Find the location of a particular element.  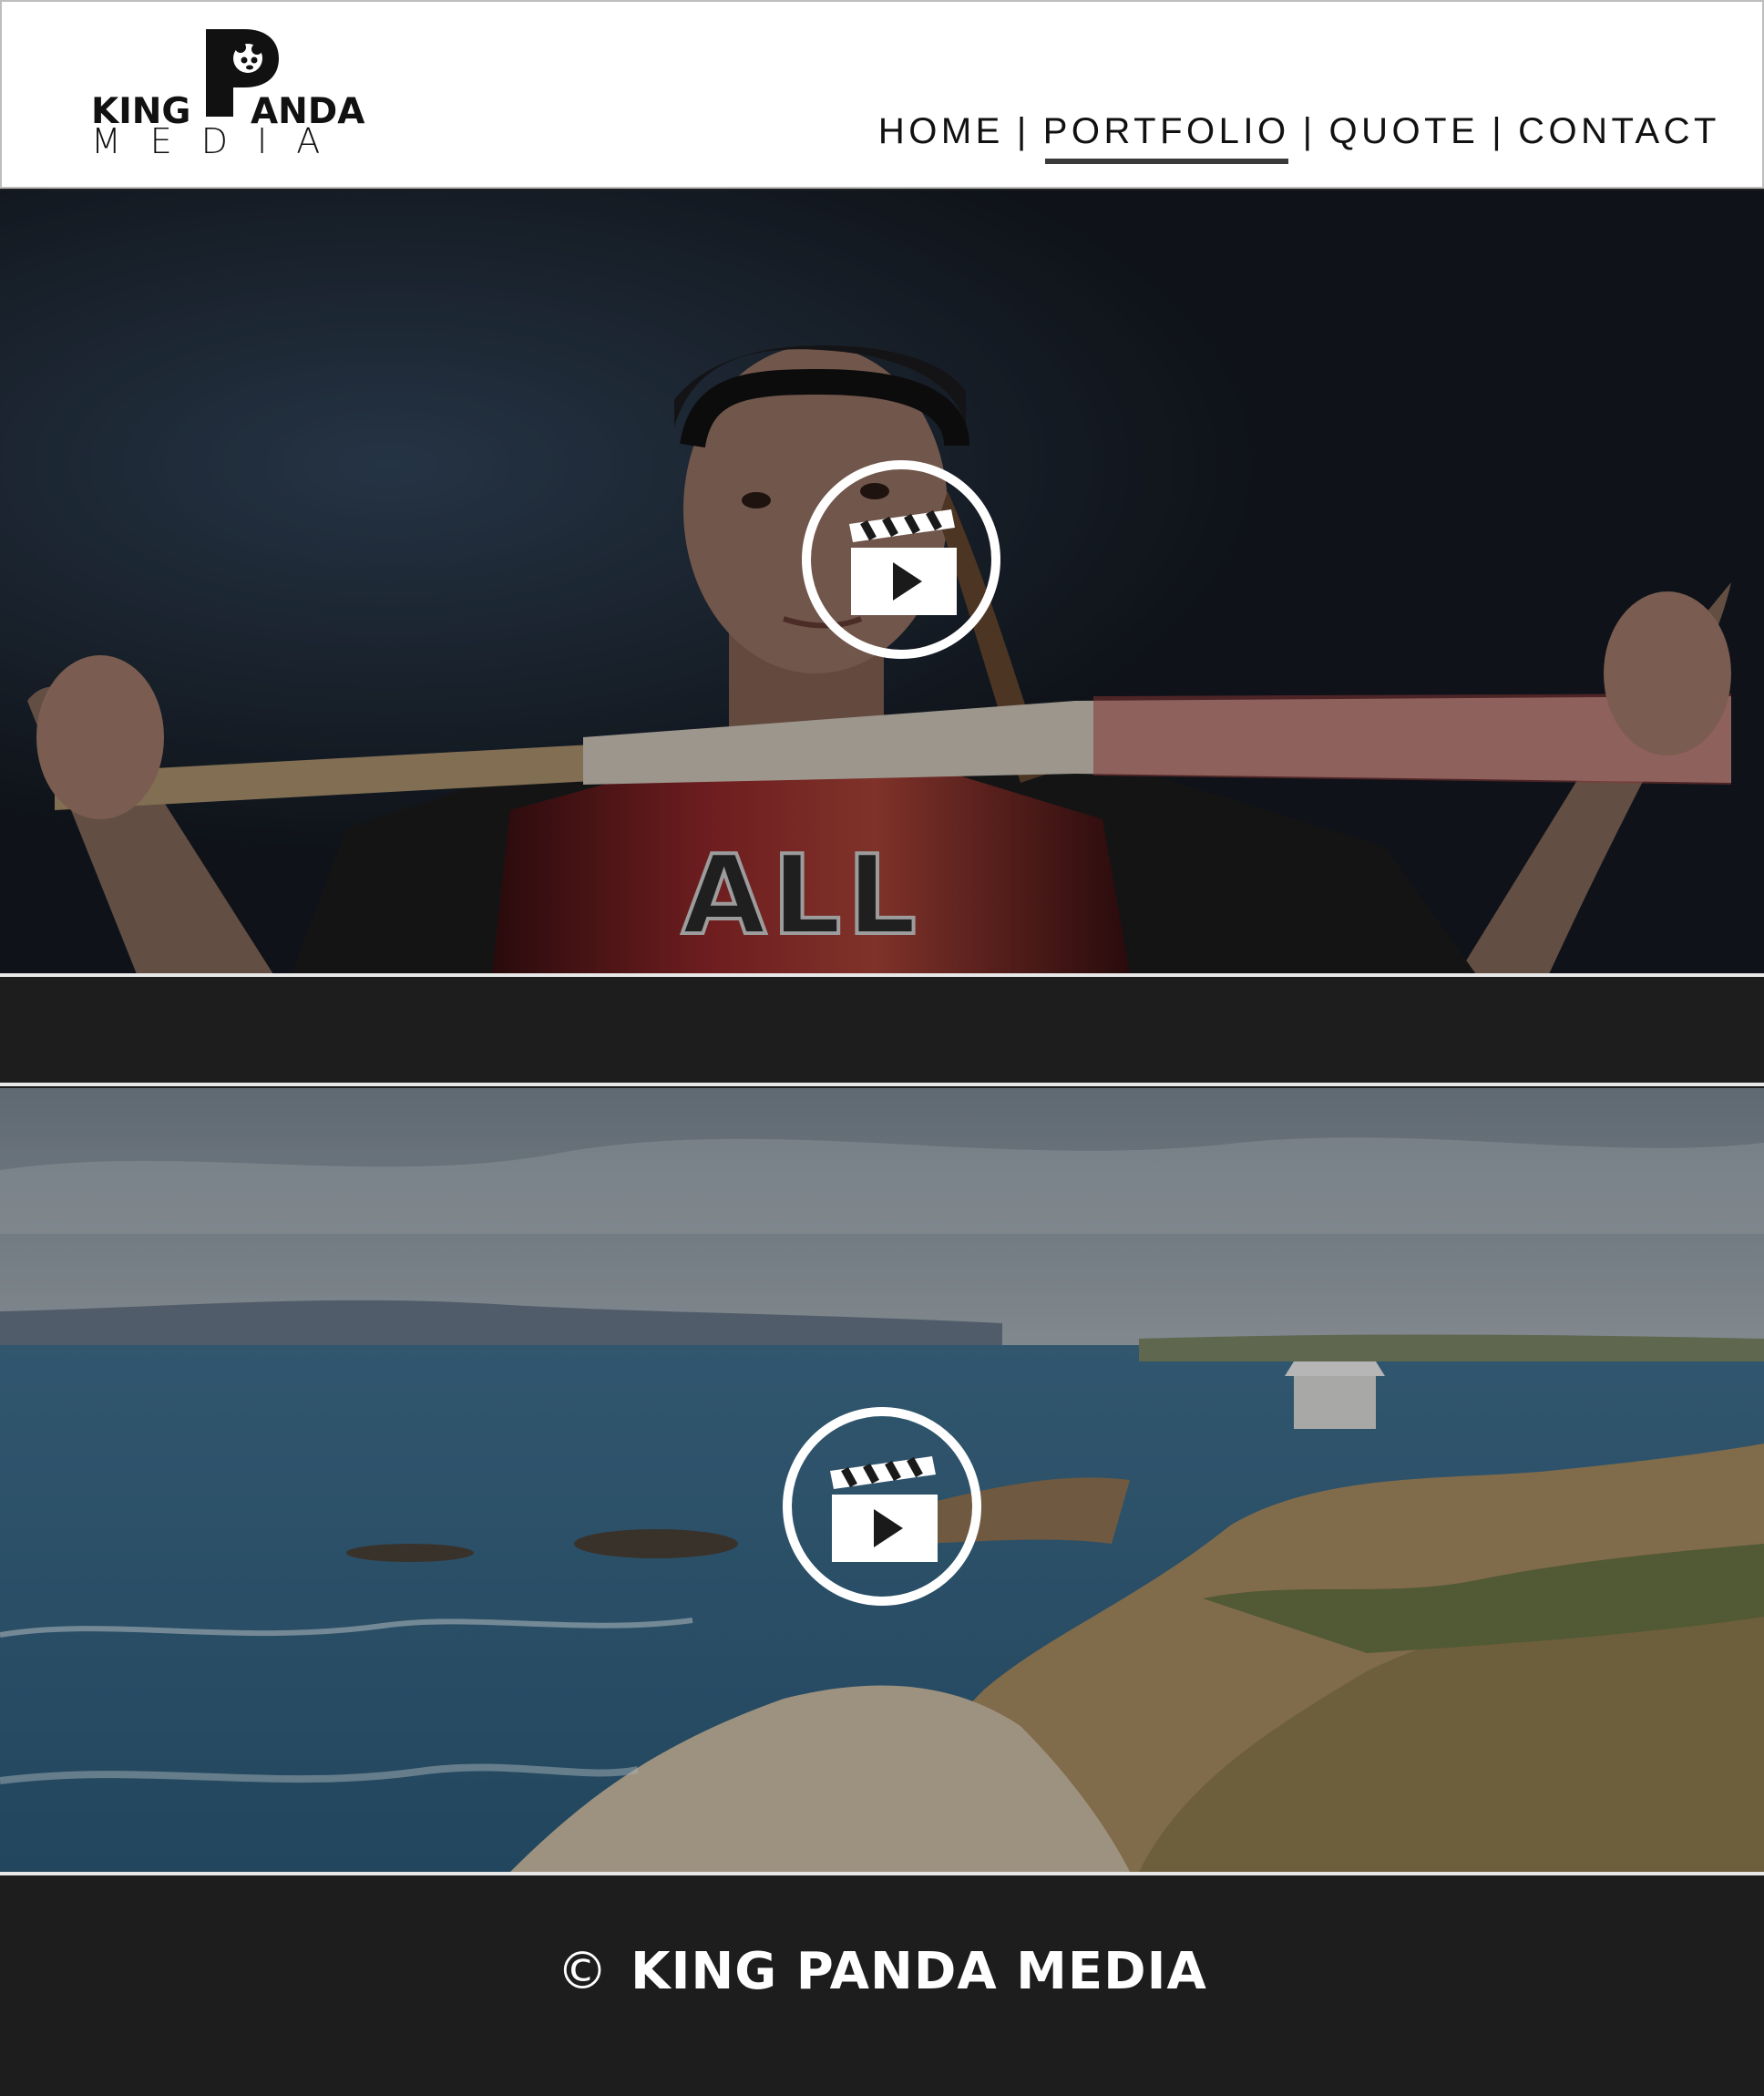

footer-brand-text: KING PANDA MEDIA is located at coordinates (919, 1971).